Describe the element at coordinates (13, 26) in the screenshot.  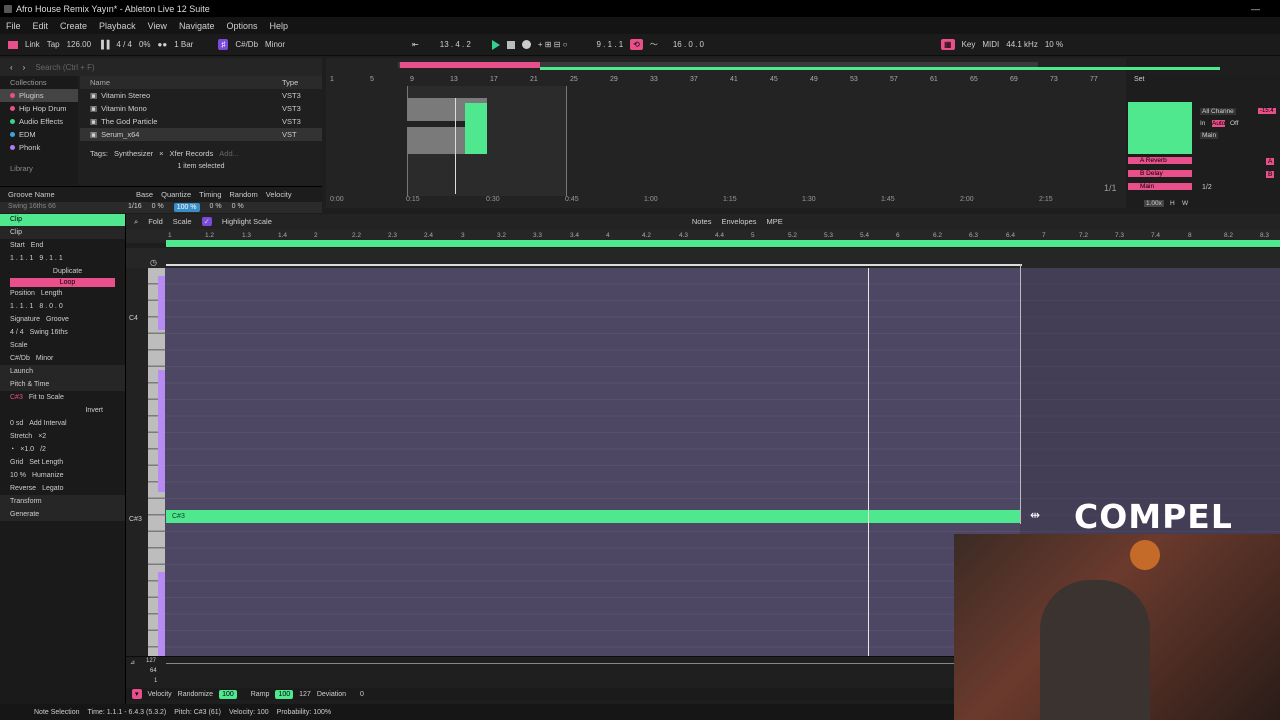
I see `menu-file: File` at that location.